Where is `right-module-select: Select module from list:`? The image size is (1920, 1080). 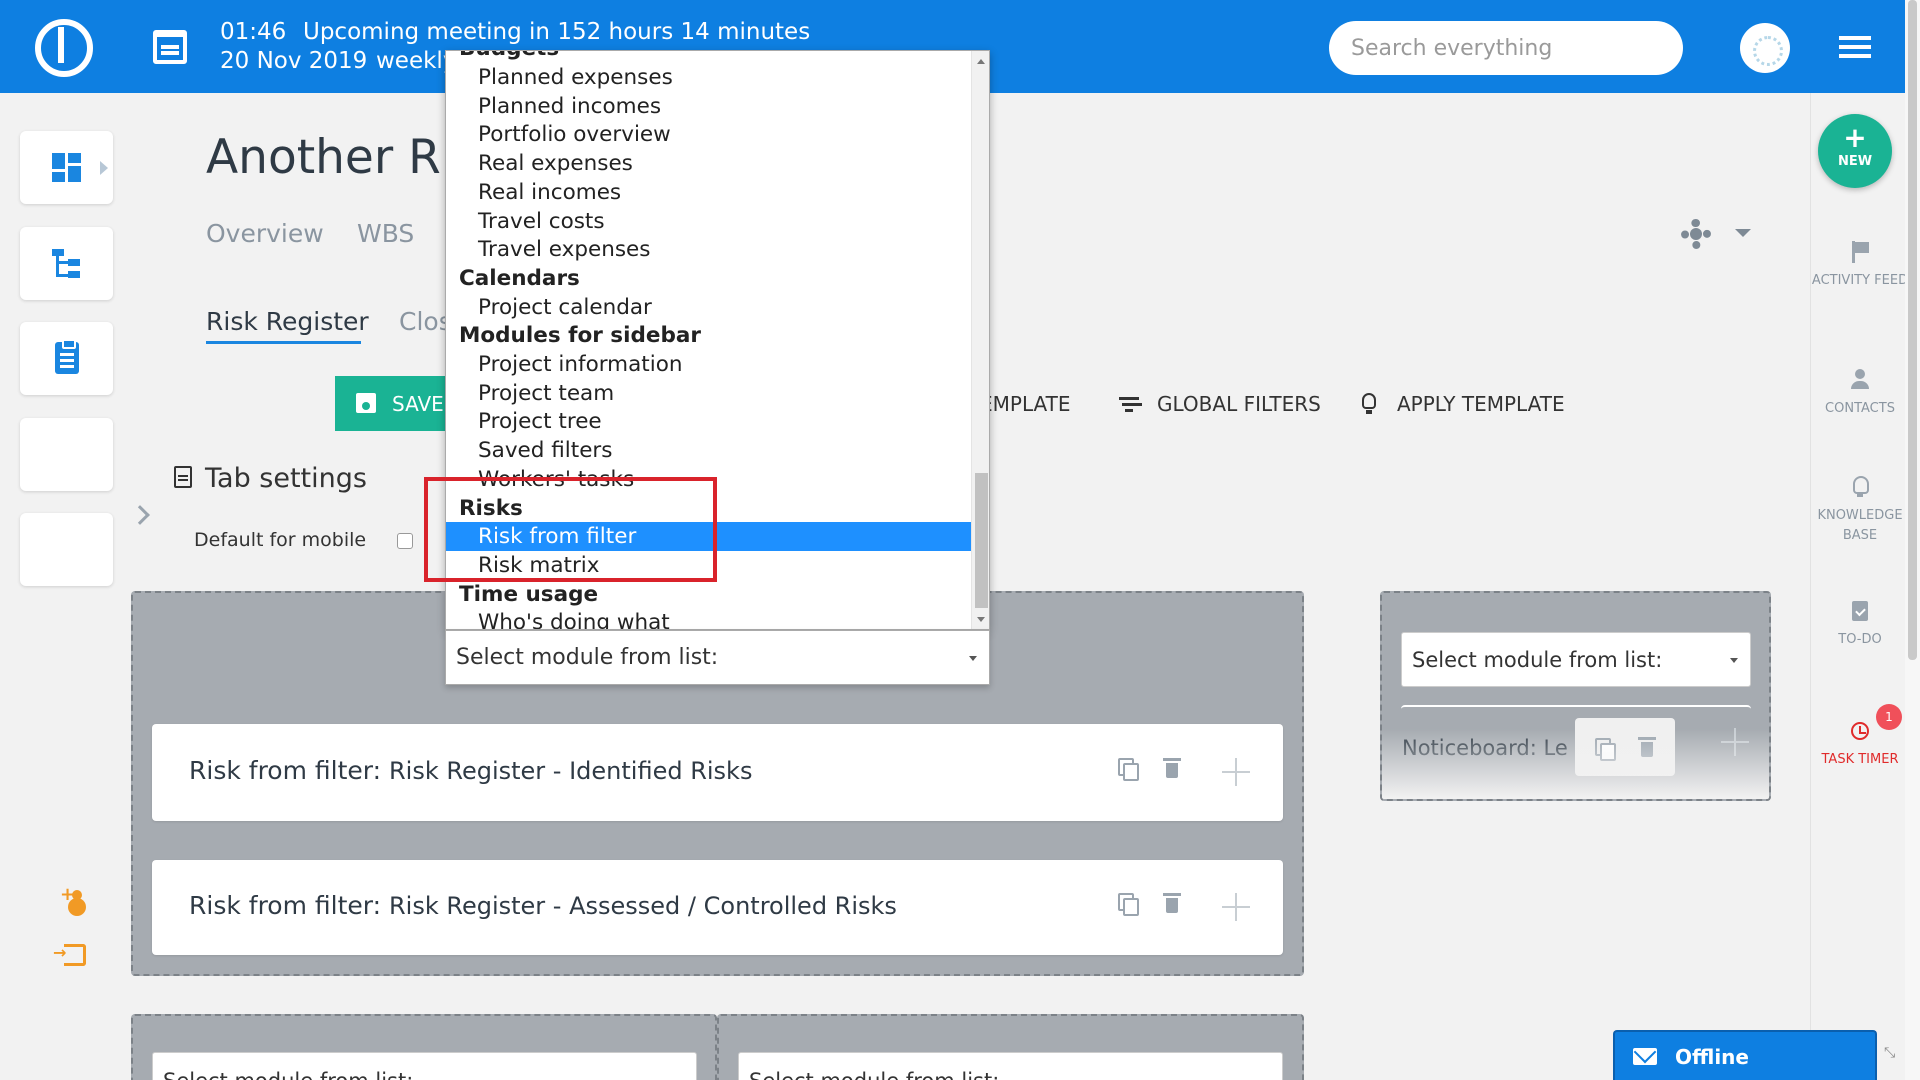
right-module-select: Select module from list: is located at coordinates (1576, 659).